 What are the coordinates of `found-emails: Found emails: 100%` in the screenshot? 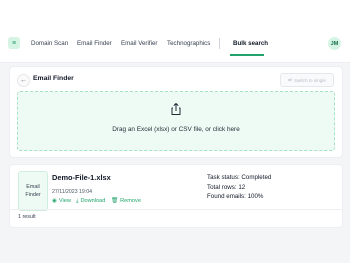 It's located at (239, 197).